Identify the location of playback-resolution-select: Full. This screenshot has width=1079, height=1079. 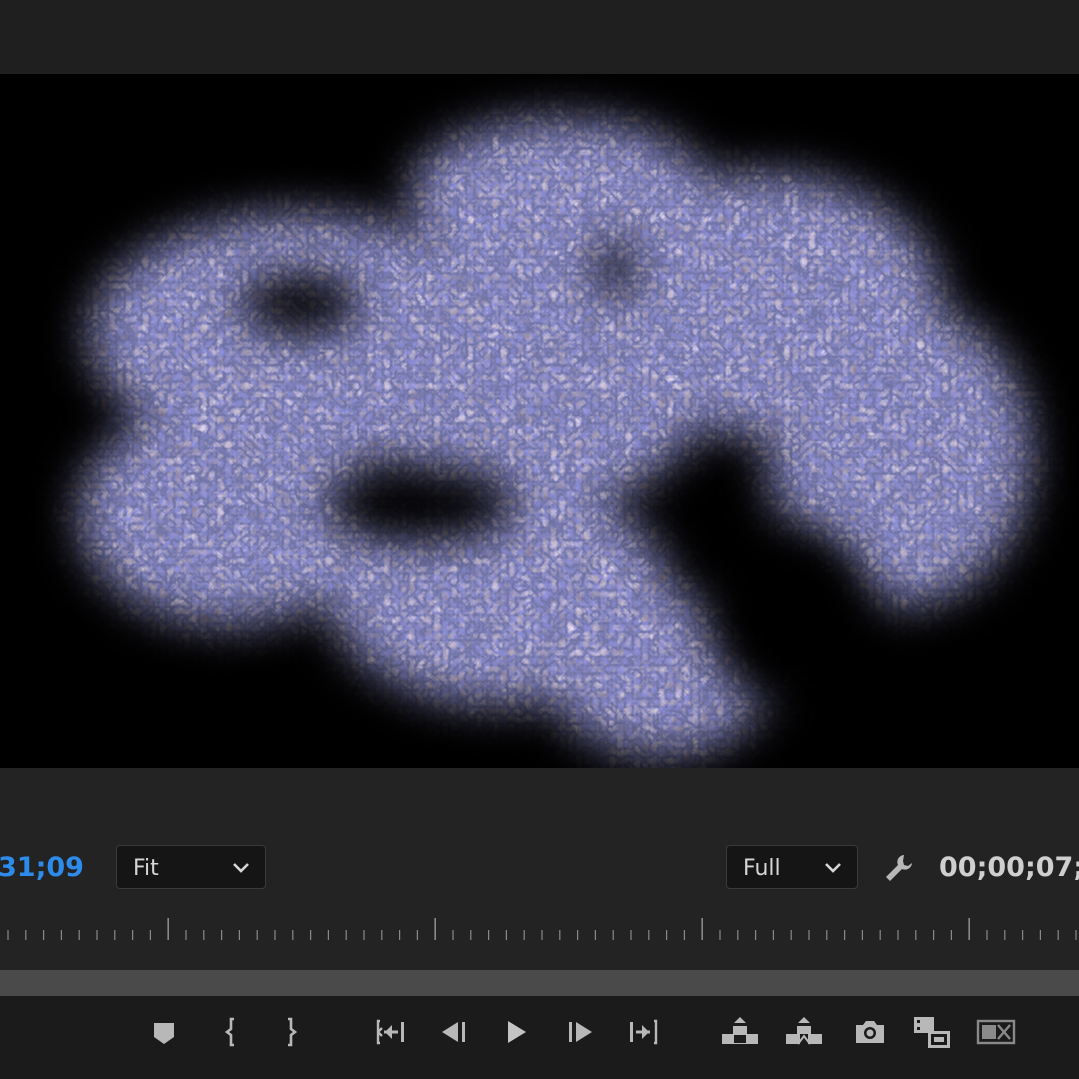
(792, 867).